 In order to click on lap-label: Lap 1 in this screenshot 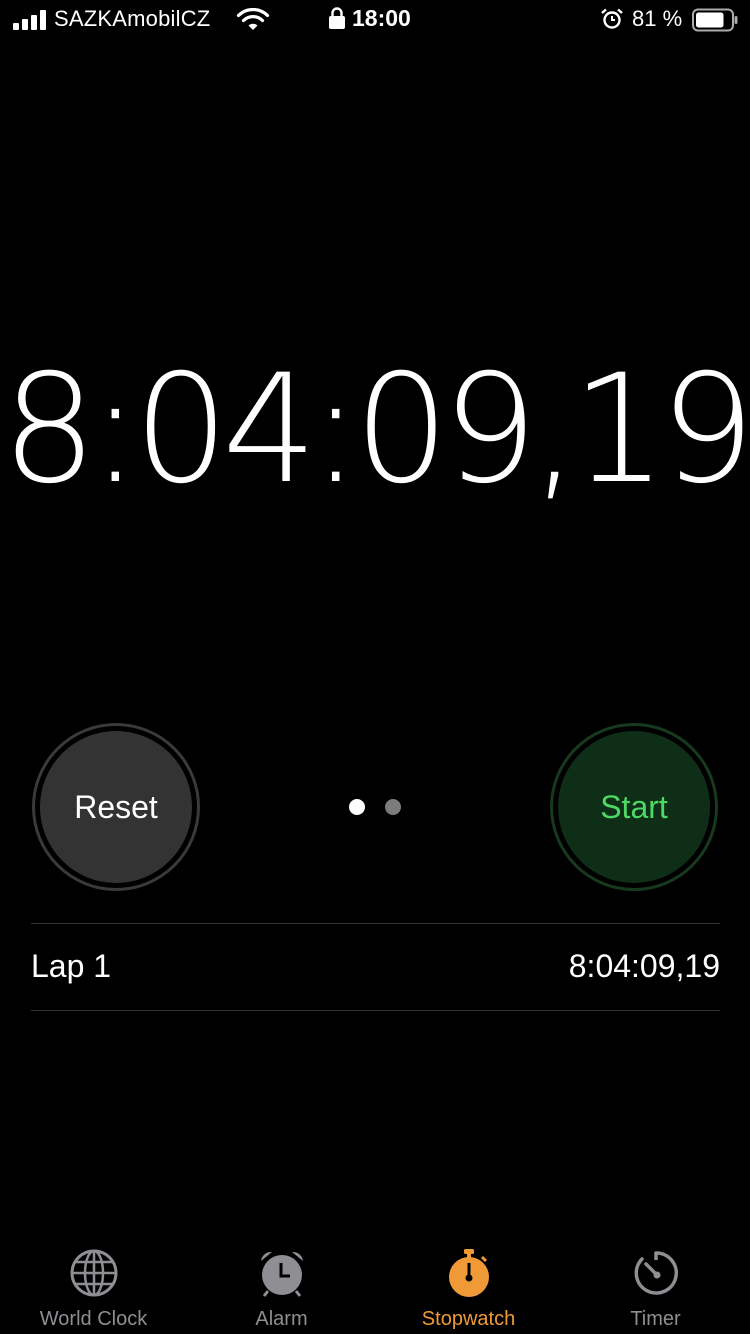, I will do `click(71, 966)`.